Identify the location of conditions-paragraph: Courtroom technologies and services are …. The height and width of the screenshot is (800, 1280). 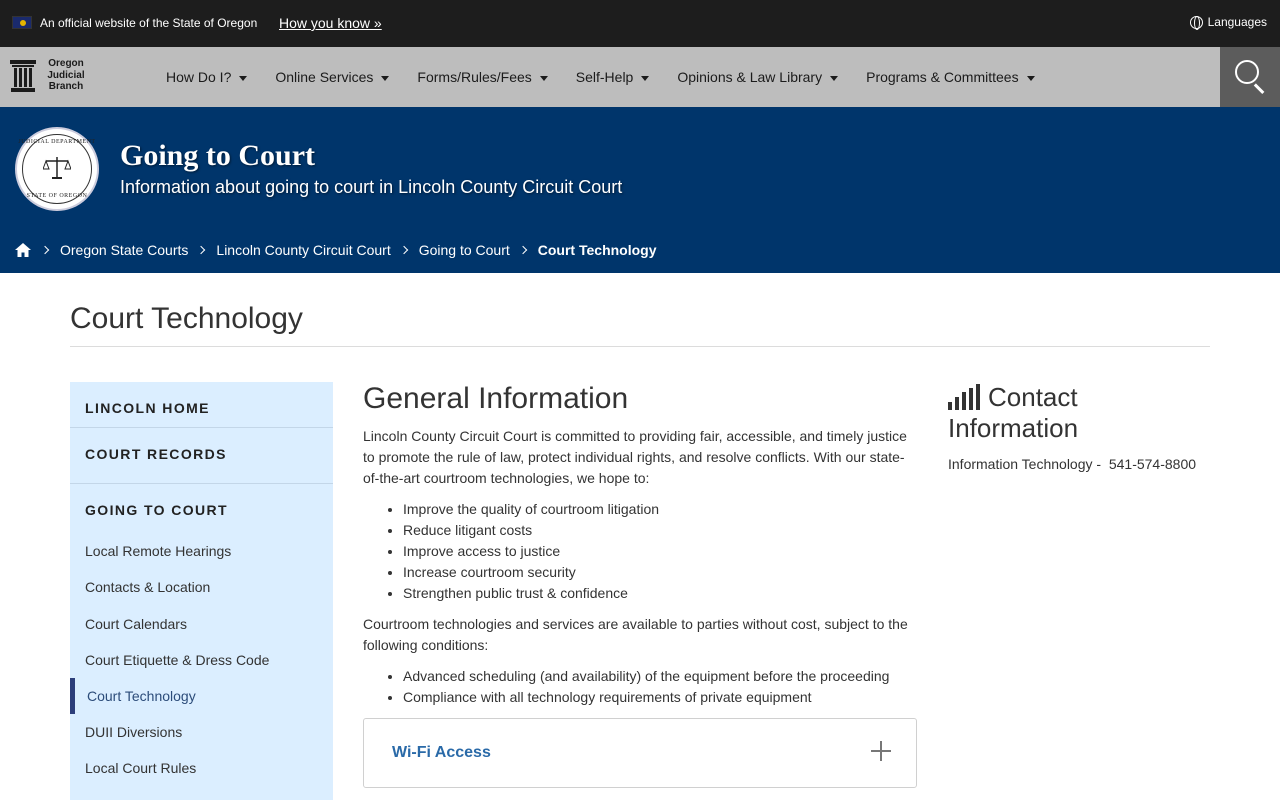
(635, 634).